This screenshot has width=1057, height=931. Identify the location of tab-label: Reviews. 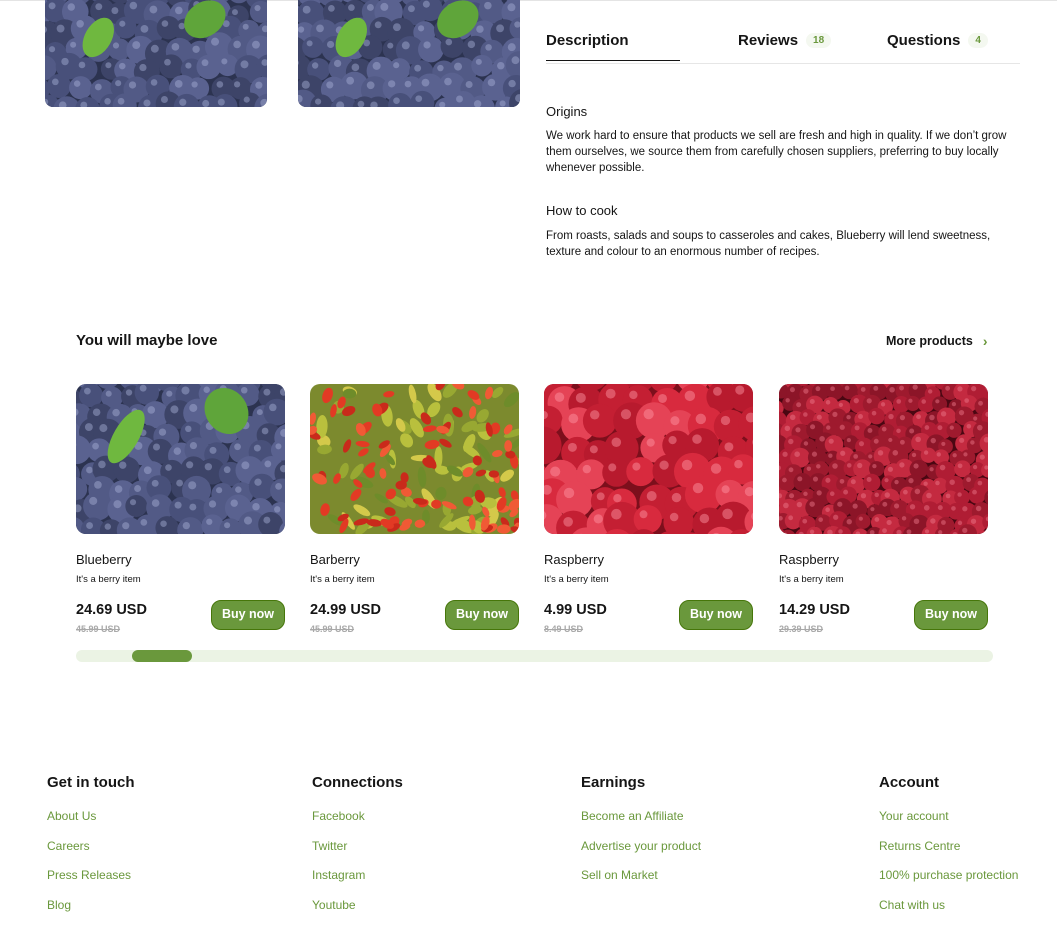
(768, 40).